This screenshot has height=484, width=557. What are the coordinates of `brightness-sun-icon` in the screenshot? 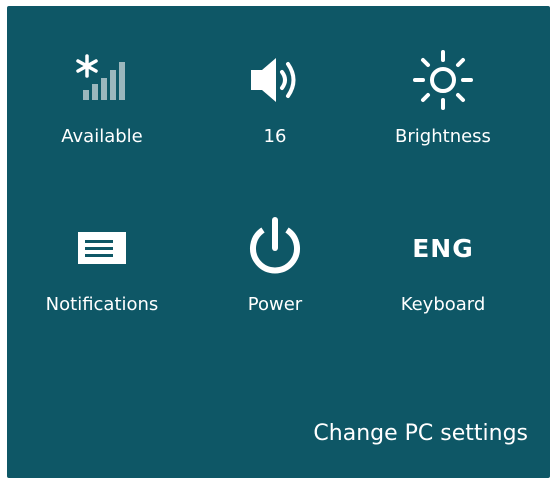 It's located at (443, 80).